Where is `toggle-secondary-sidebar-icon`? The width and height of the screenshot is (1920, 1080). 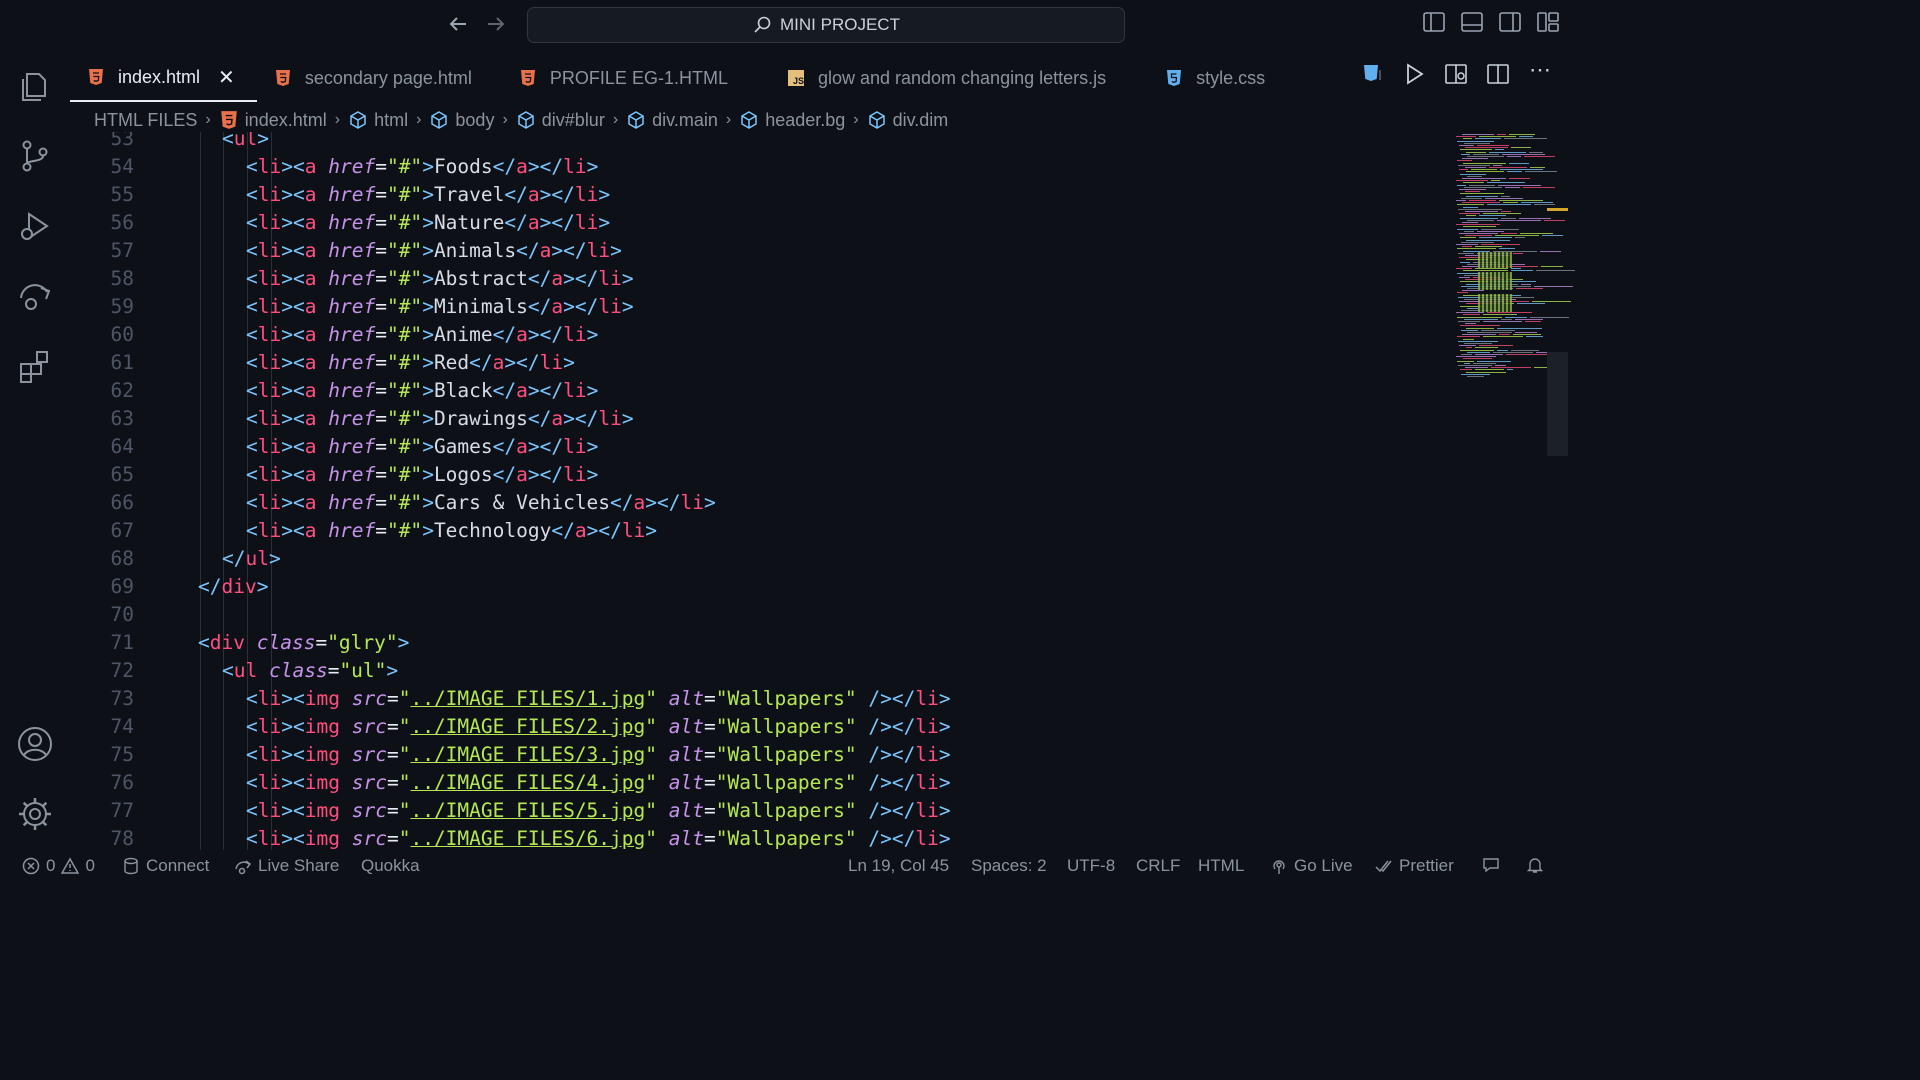
toggle-secondary-sidebar-icon is located at coordinates (1510, 23).